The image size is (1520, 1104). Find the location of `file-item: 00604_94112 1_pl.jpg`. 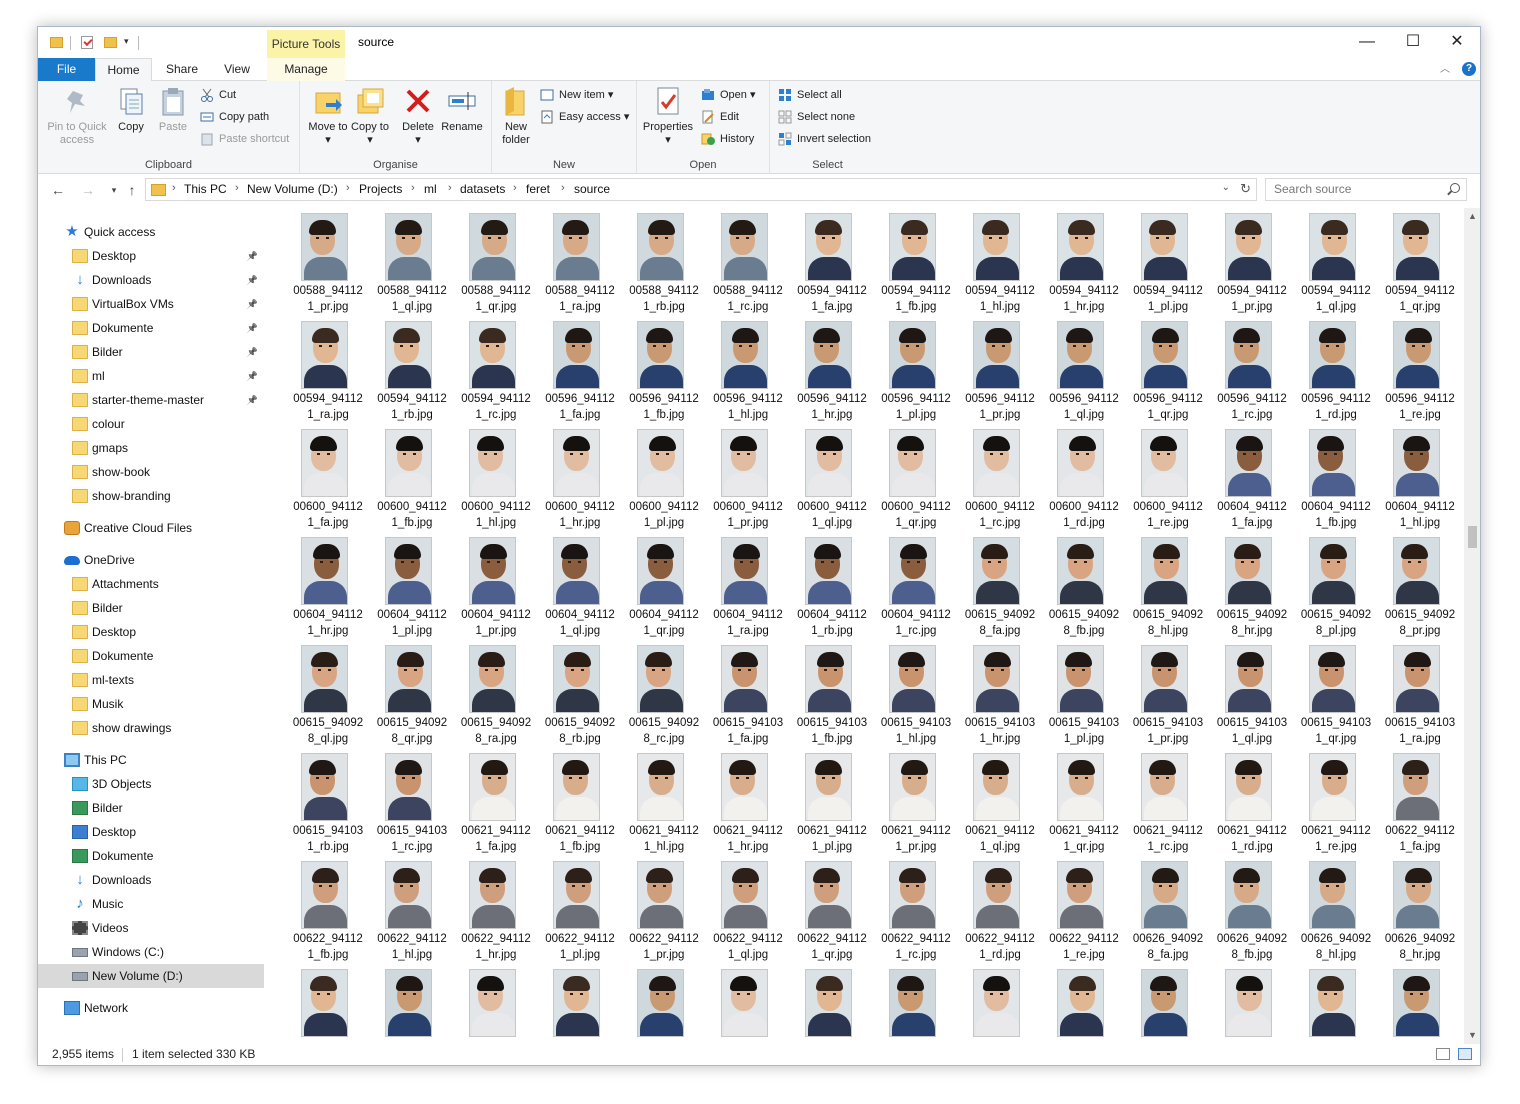

file-item: 00604_94112 1_pl.jpg is located at coordinates (412, 586).